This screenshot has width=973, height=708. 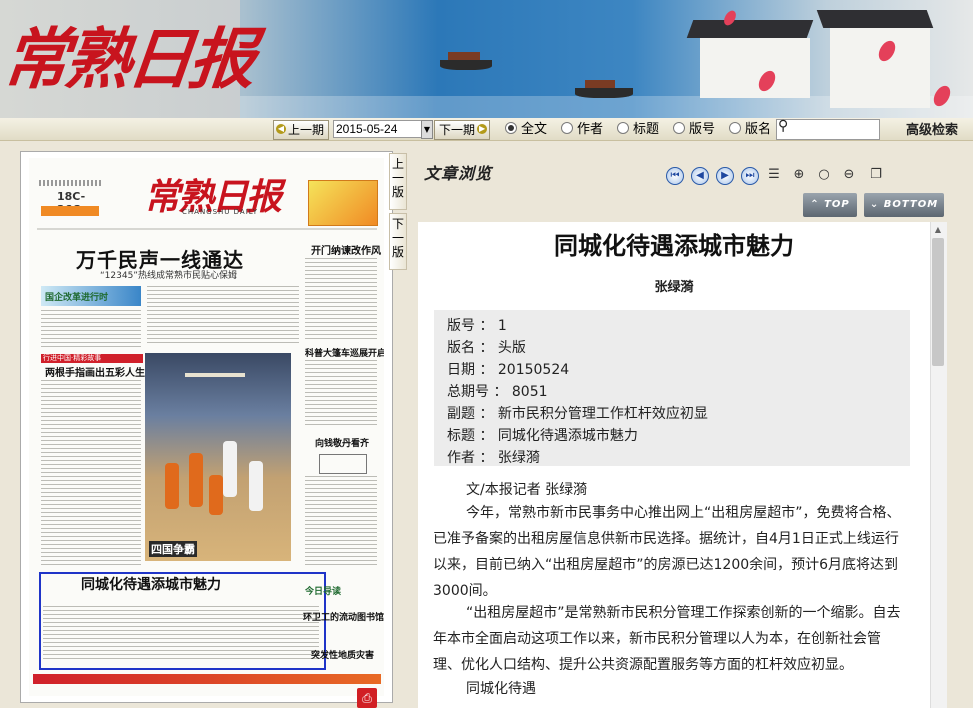 I want to click on search-input, so click(x=828, y=129).